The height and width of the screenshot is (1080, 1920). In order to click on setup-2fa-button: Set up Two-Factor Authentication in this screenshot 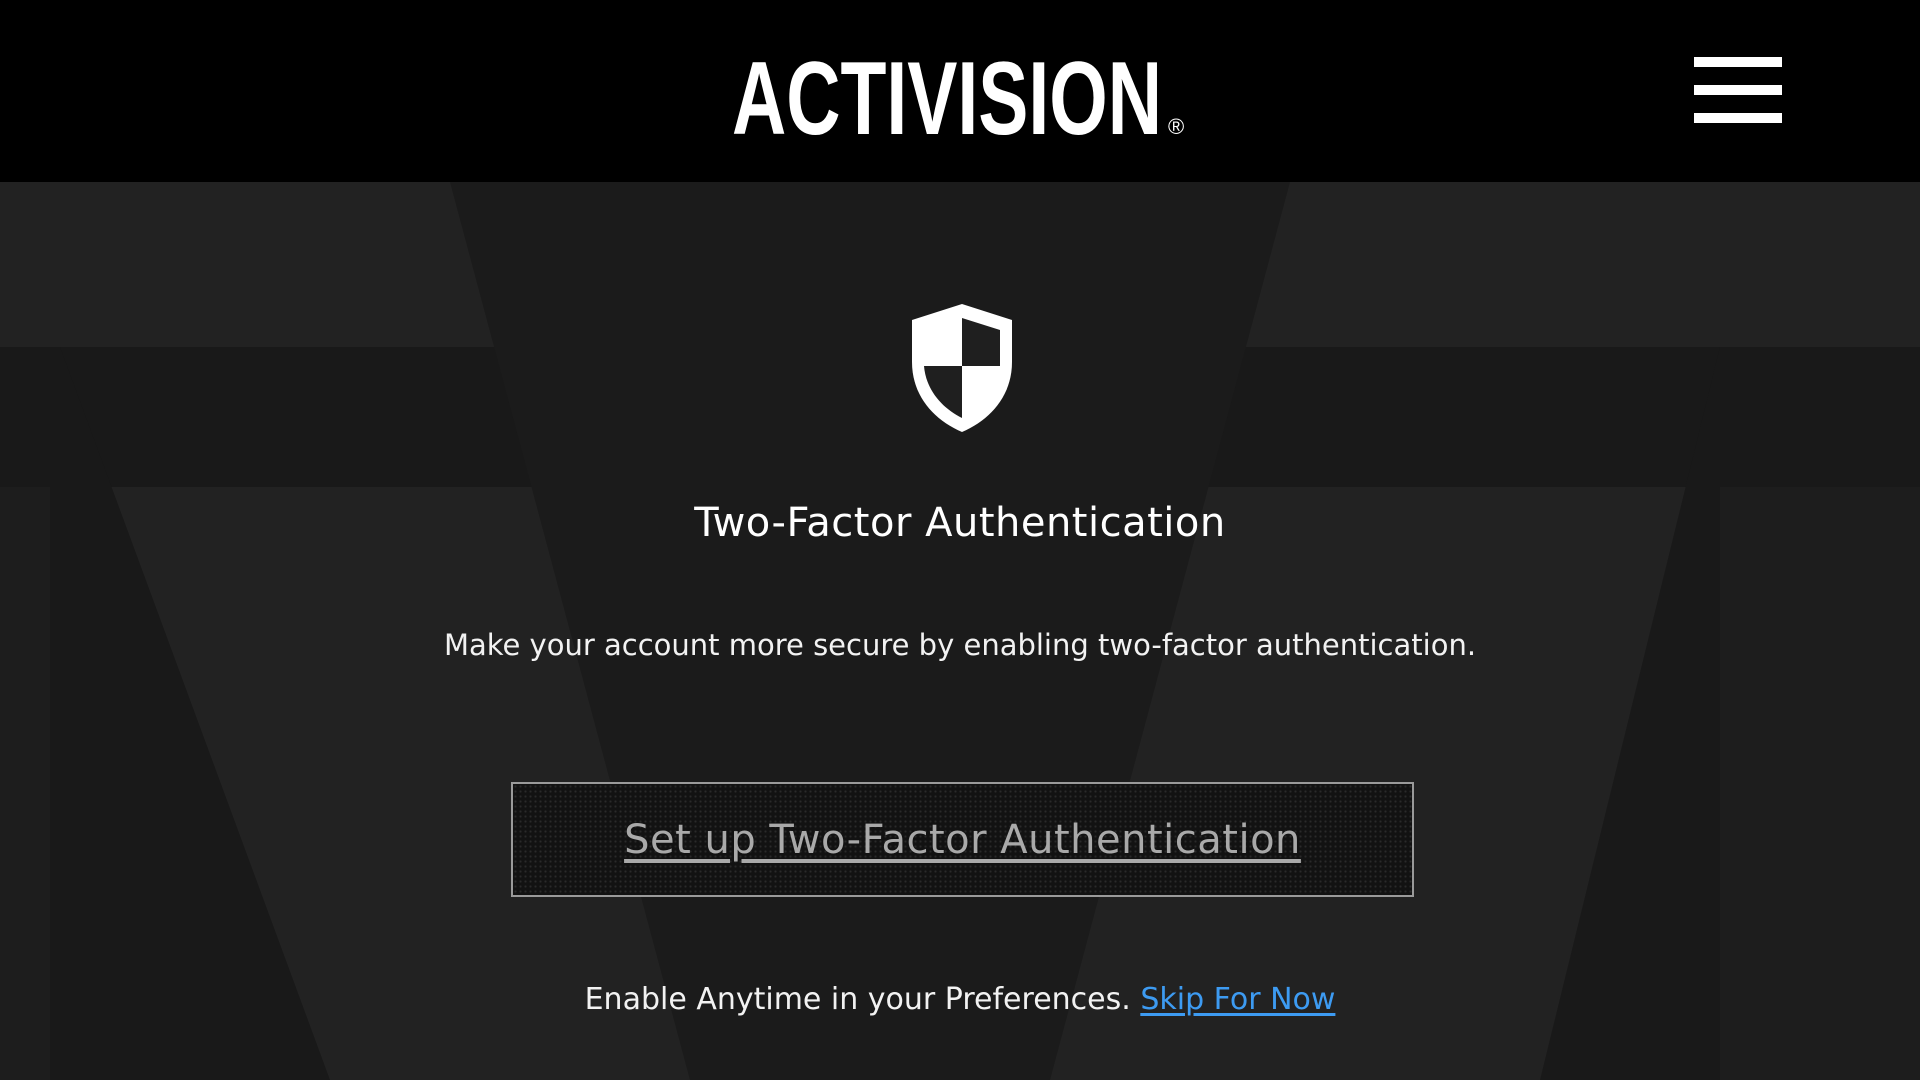, I will do `click(962, 839)`.